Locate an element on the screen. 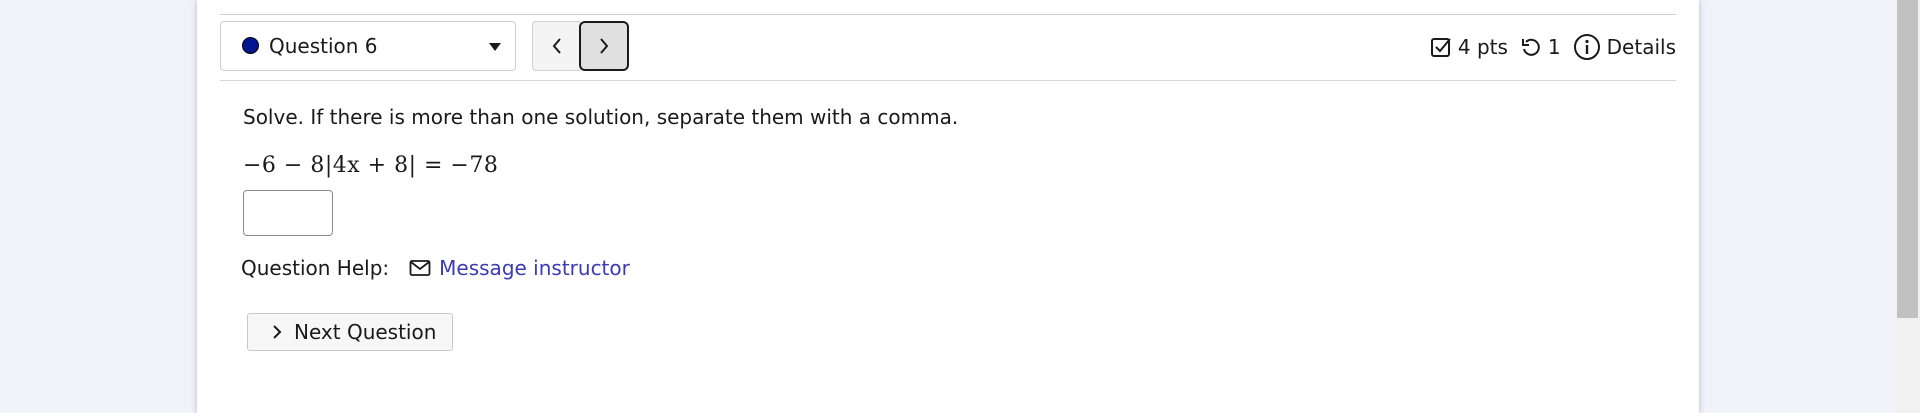 This screenshot has width=1920, height=413. points-text: 4 pts is located at coordinates (1482, 47).